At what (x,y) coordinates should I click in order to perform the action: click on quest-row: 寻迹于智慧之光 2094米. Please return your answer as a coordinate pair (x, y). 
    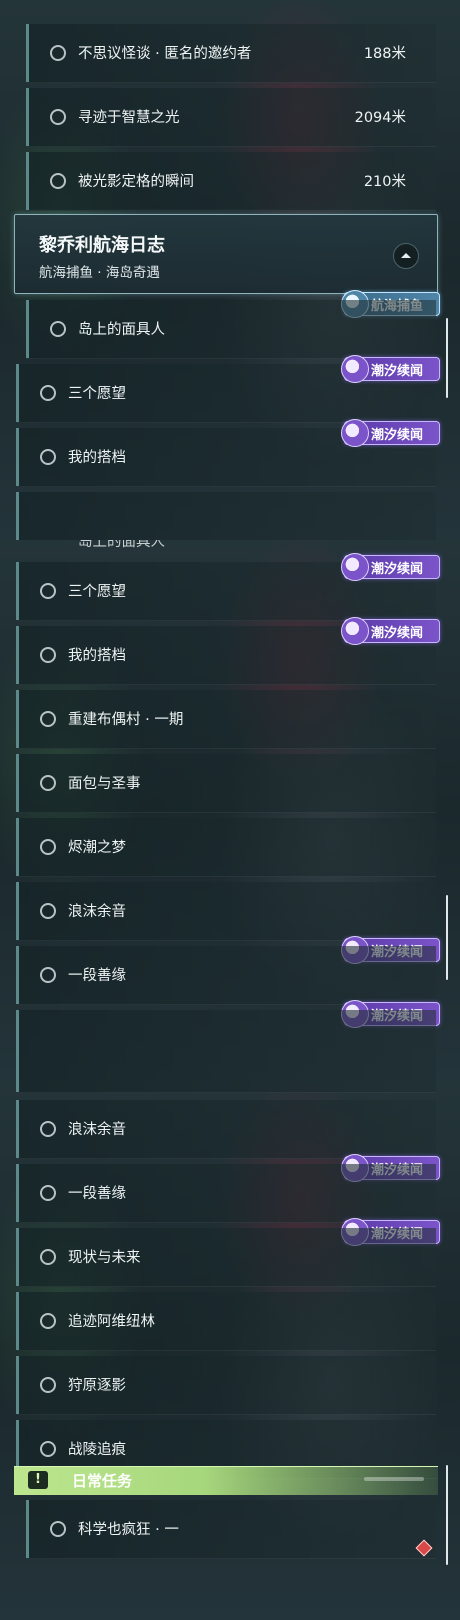
    Looking at the image, I should click on (231, 117).